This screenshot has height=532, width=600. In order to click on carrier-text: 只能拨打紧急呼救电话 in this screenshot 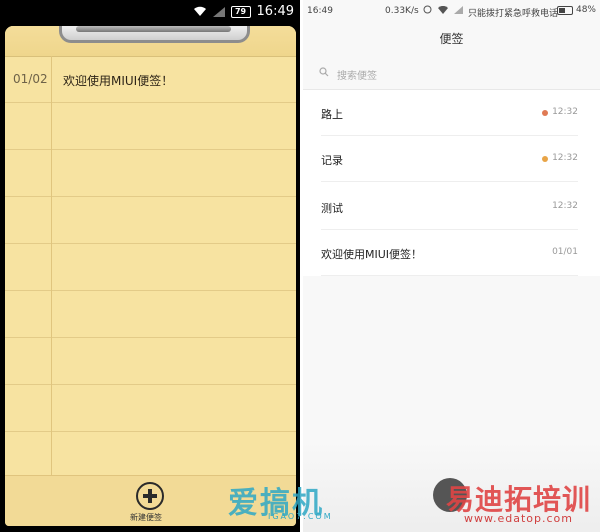, I will do `click(513, 14)`.